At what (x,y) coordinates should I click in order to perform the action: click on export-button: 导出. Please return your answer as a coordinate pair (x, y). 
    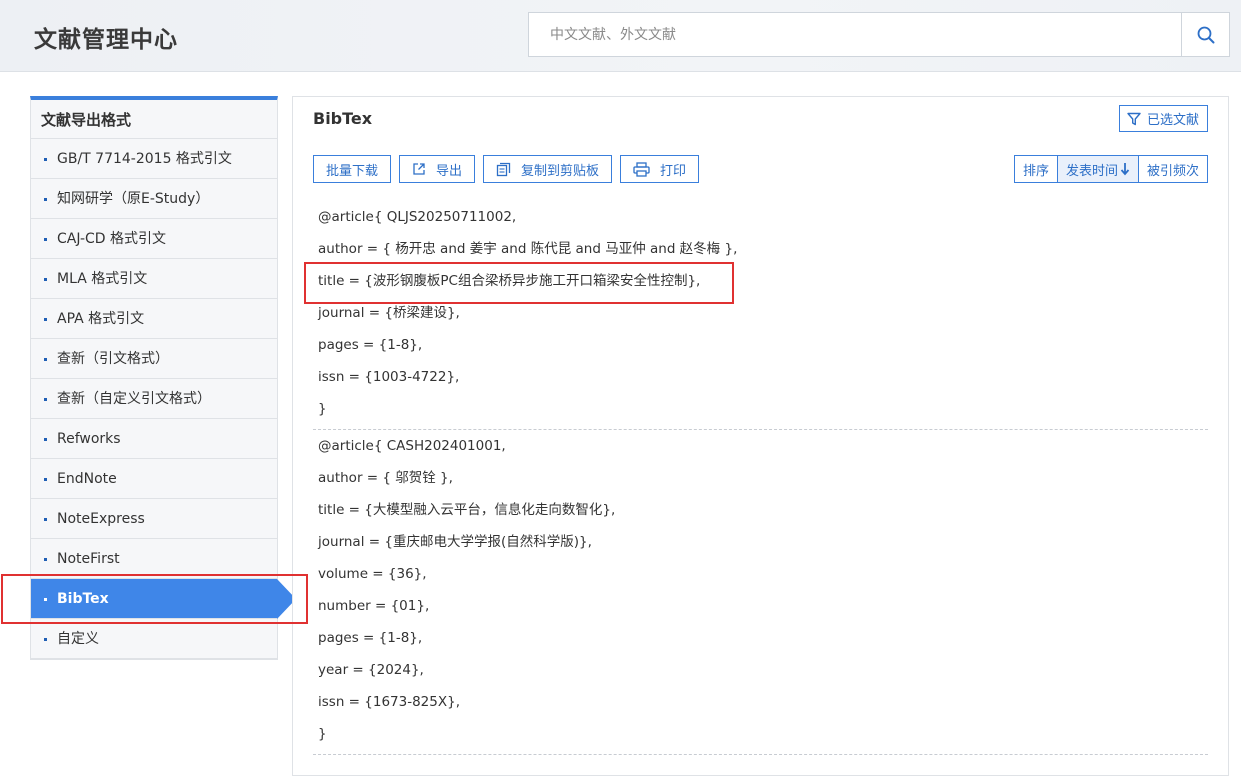
    Looking at the image, I should click on (437, 169).